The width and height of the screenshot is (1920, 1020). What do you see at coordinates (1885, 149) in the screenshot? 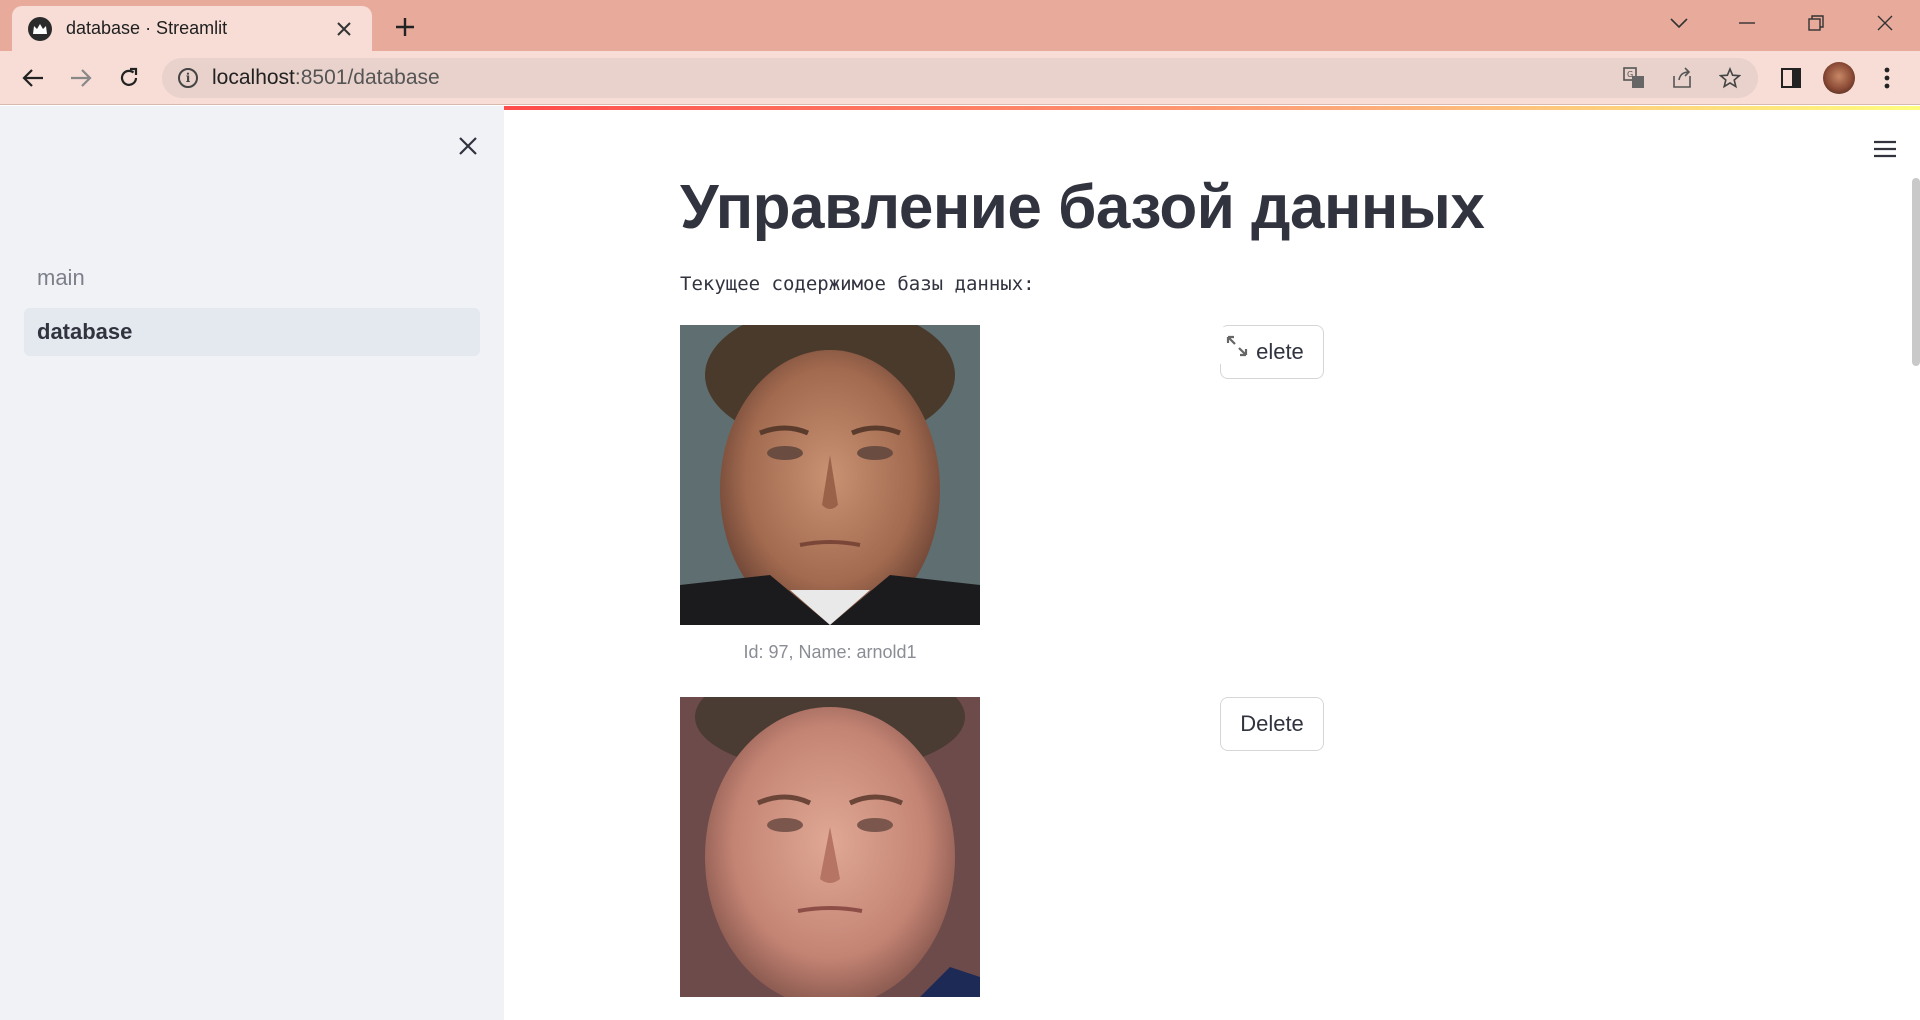
I see `hamburger-menu-icon` at bounding box center [1885, 149].